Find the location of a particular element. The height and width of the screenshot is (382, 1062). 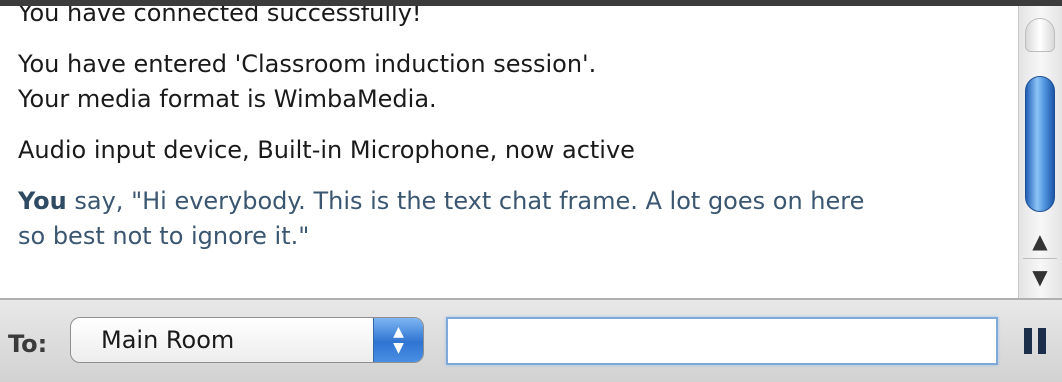

chat-scrollbar: ▲ ▼ is located at coordinates (1040, 152).